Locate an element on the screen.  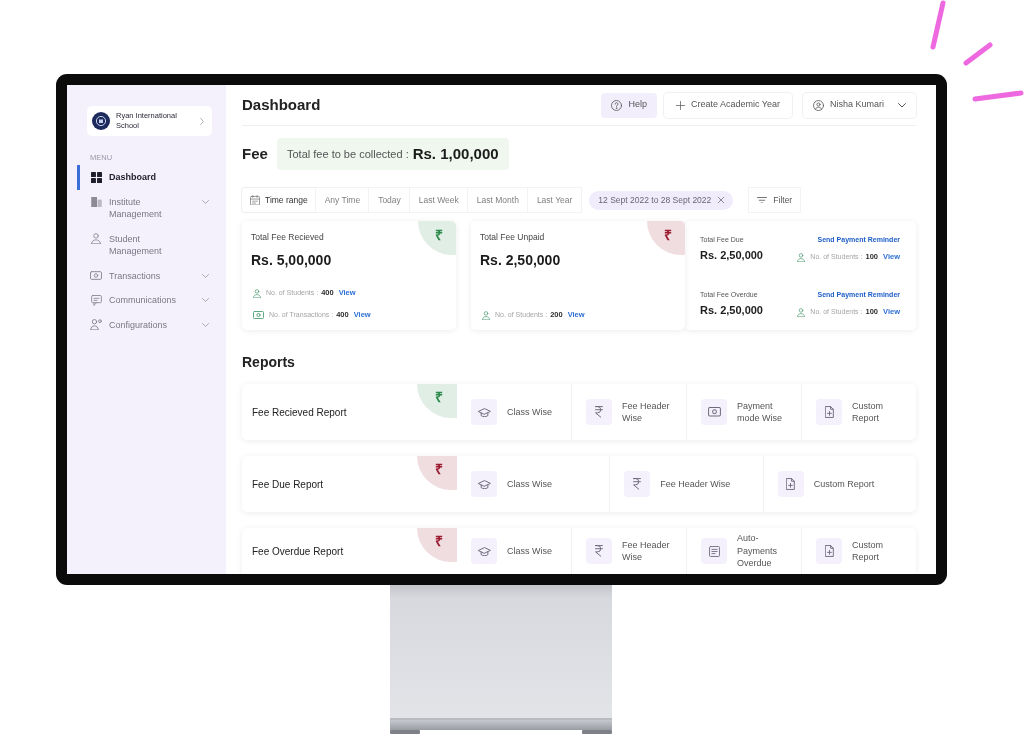
date-range-chip: 12 Sept 2022 to 28 Sept 2022 is located at coordinates (661, 200).